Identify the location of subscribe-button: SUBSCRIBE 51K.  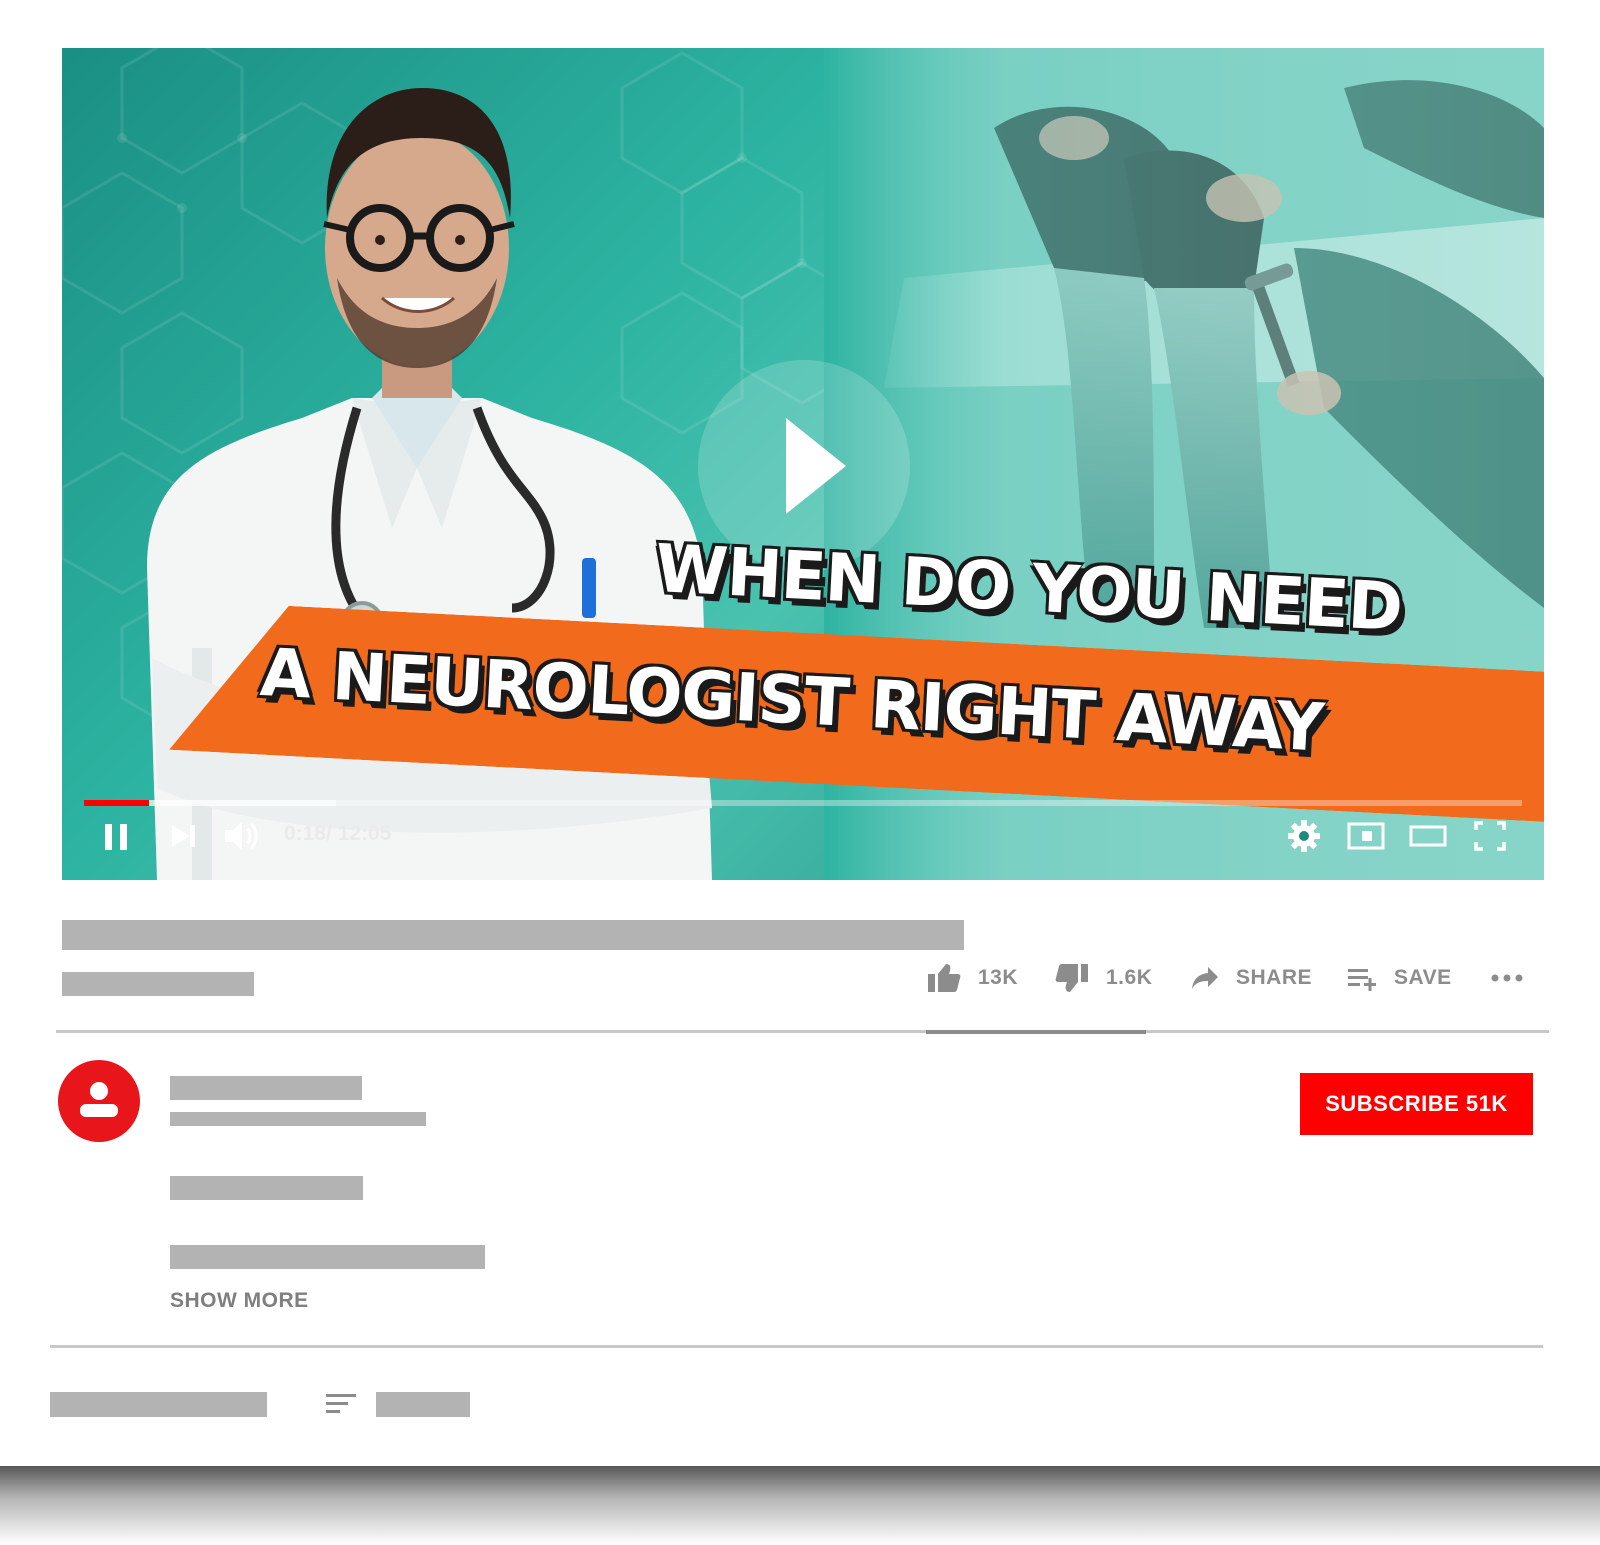
(1416, 1104).